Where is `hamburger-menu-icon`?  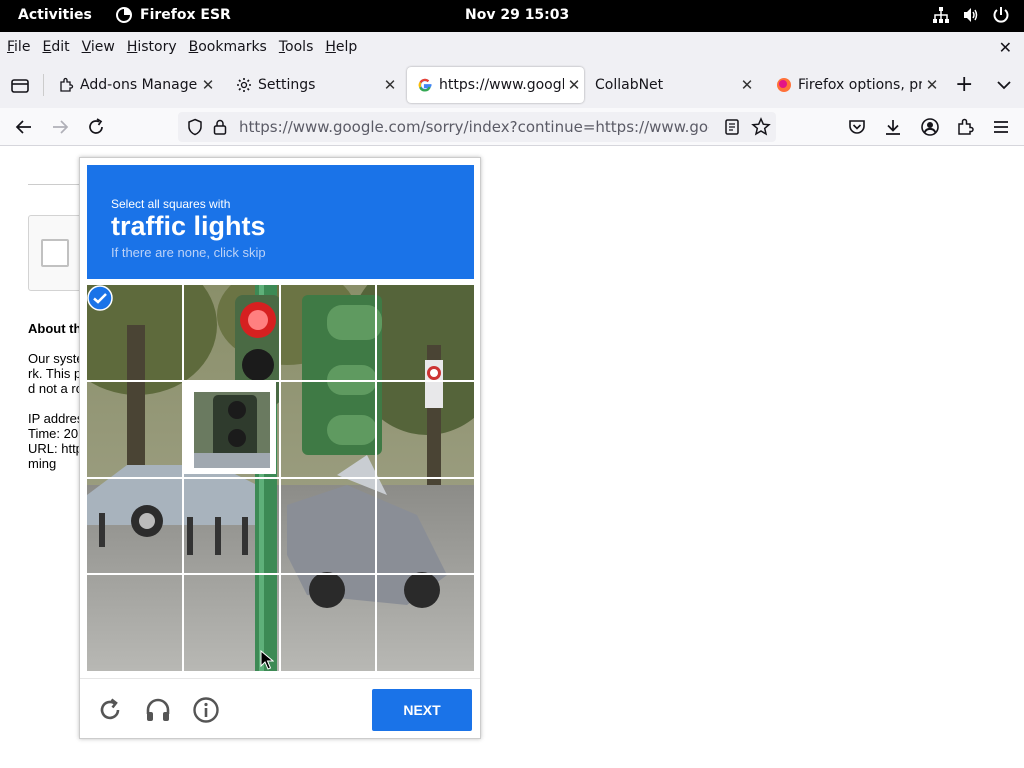
hamburger-menu-icon is located at coordinates (1001, 127).